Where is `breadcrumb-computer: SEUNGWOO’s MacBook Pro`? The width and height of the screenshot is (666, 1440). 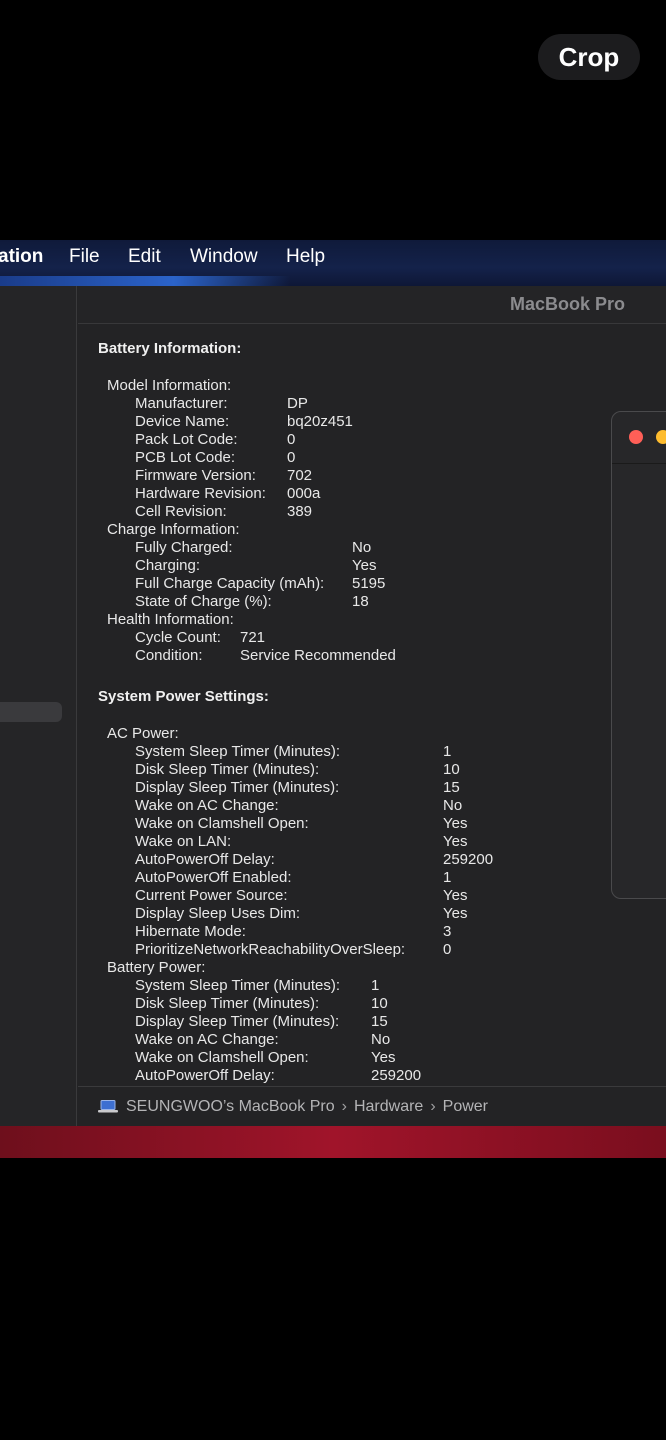
breadcrumb-computer: SEUNGWOO’s MacBook Pro is located at coordinates (230, 1107).